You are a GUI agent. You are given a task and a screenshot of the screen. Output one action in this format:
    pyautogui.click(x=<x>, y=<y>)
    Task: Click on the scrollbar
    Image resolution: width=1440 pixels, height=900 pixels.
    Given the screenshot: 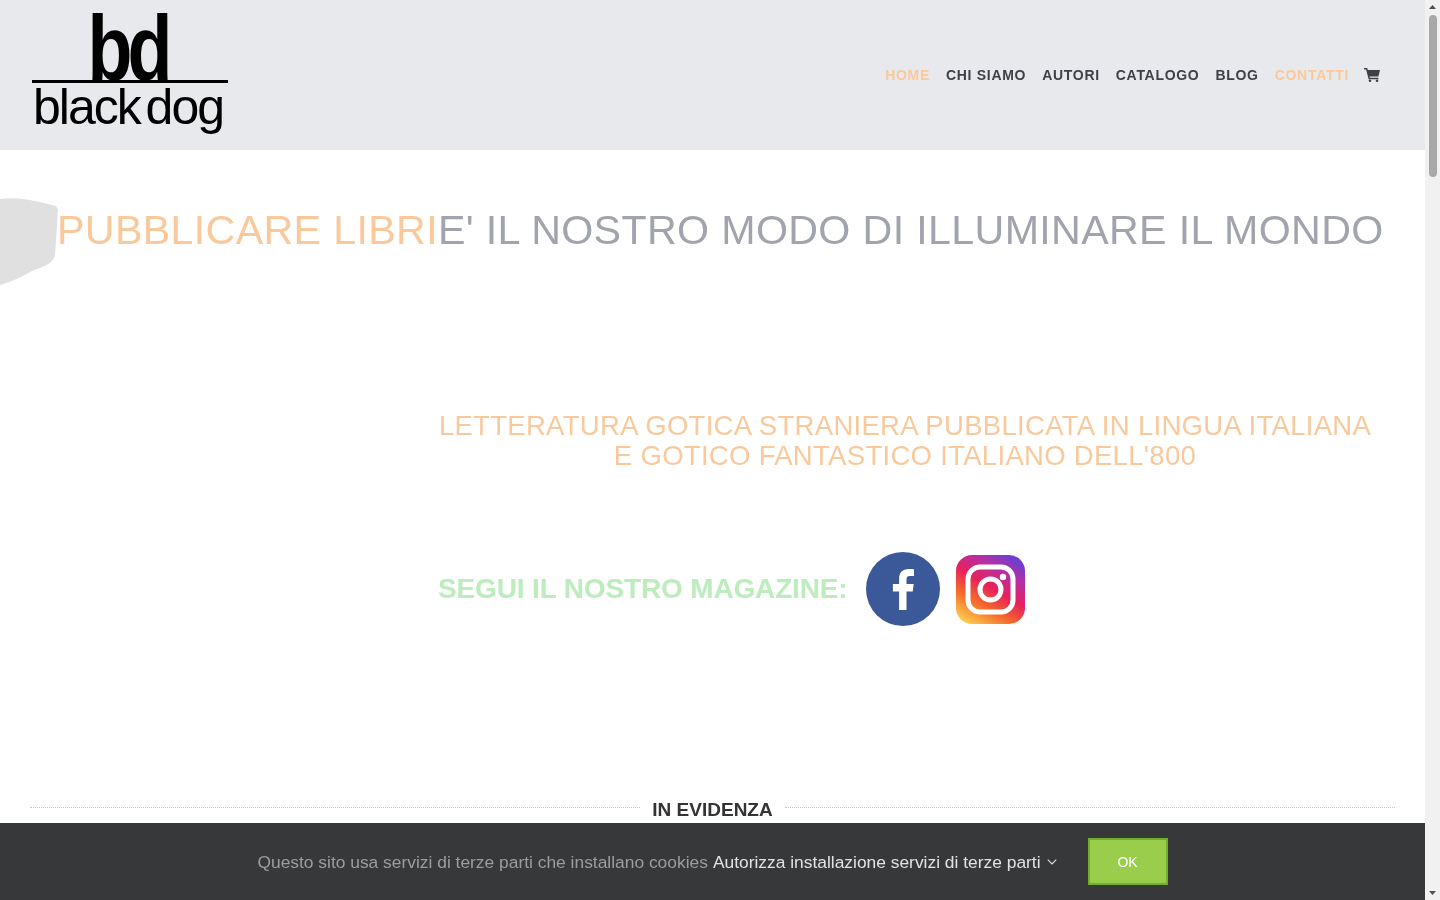 What is the action you would take?
    pyautogui.click(x=1432, y=450)
    